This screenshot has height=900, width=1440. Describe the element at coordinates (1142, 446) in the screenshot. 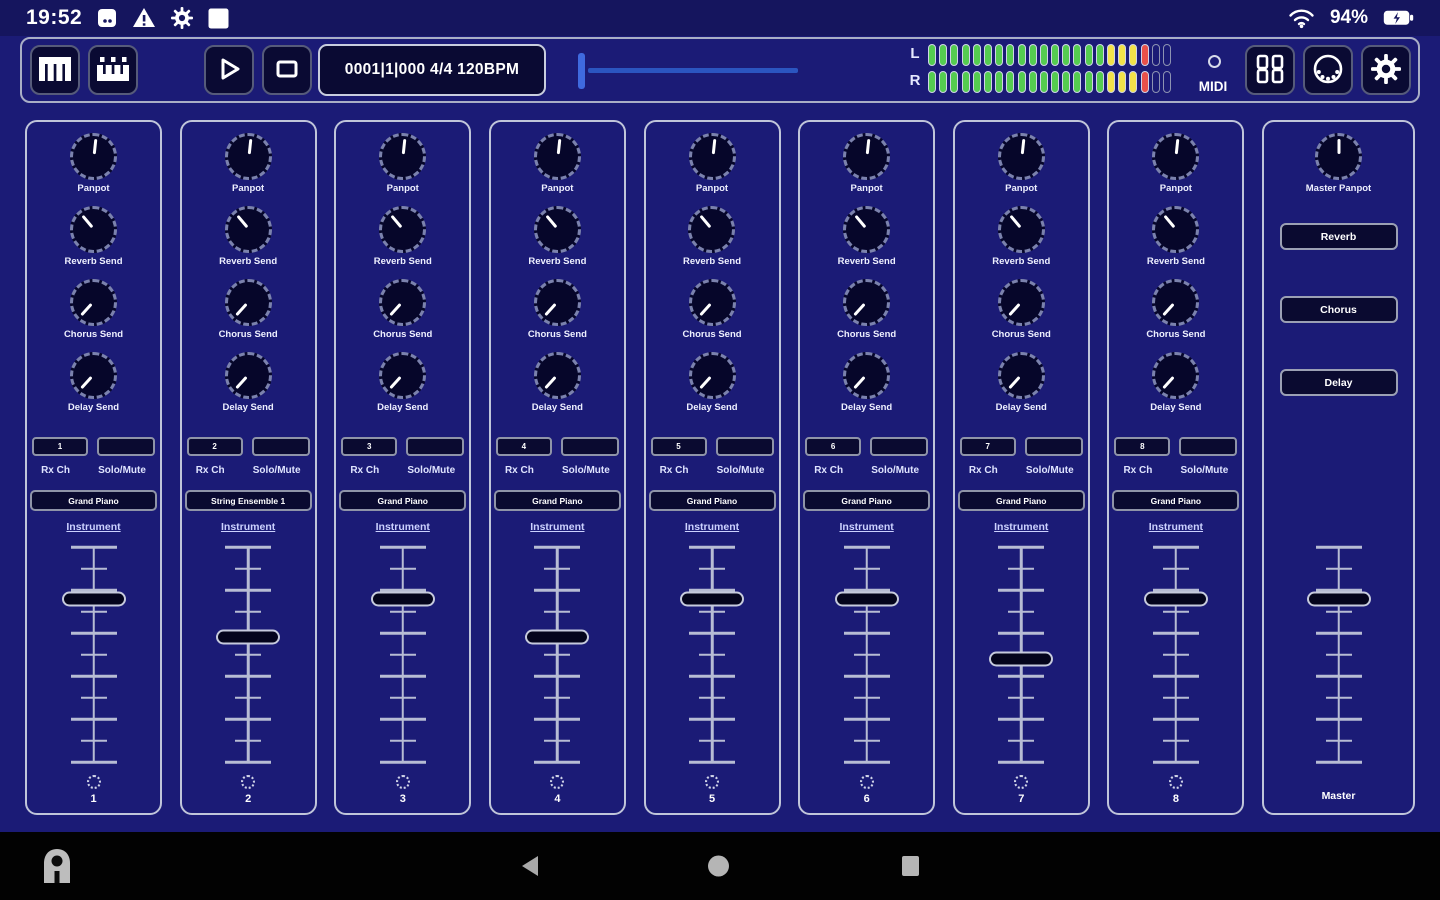

I see `rx-ch-button: 8` at that location.